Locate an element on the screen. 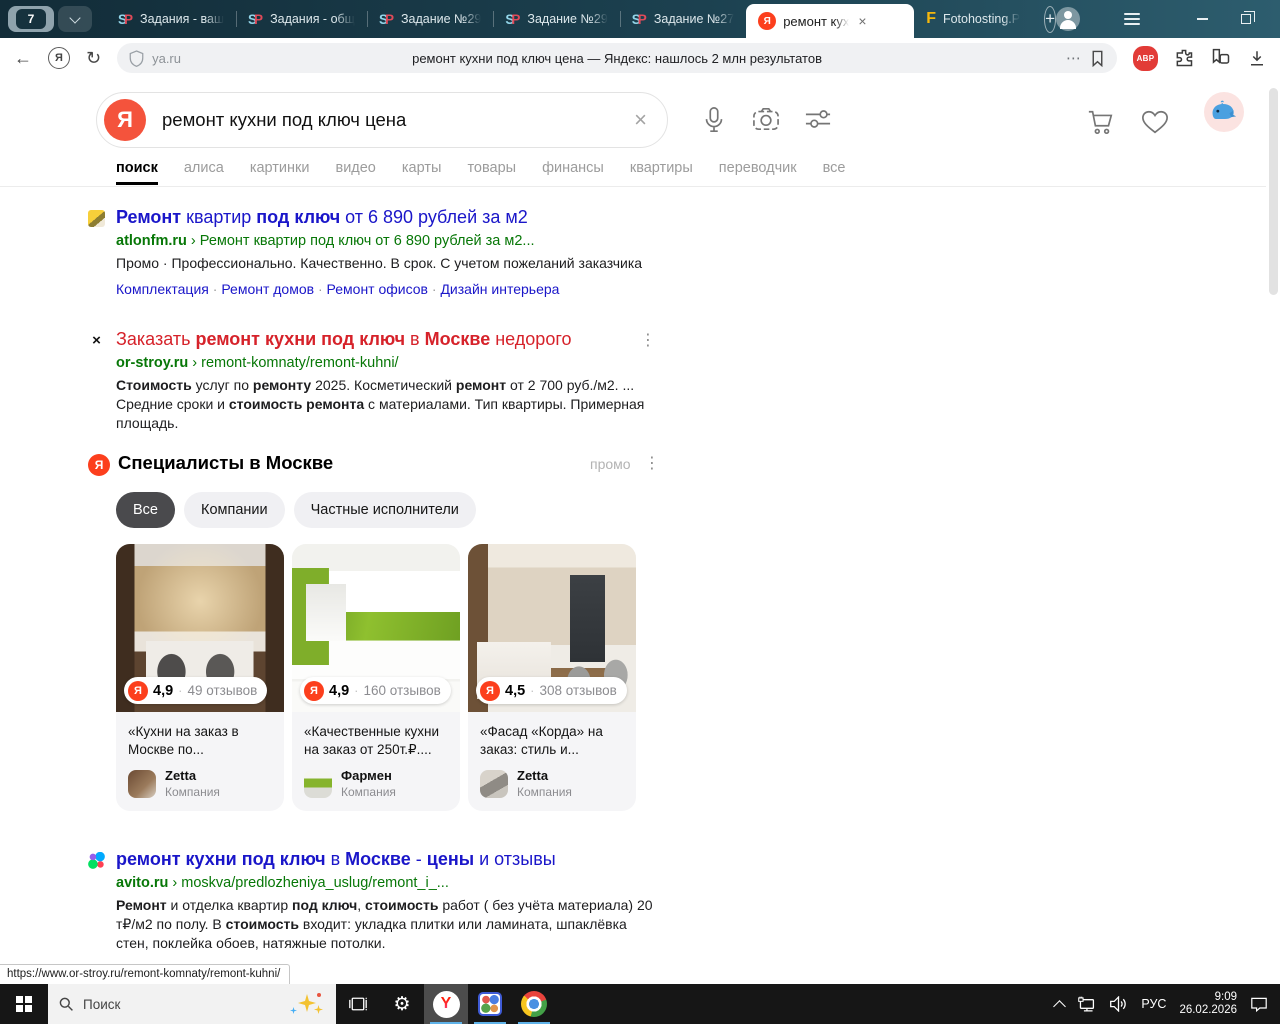 This screenshot has width=1280, height=1024. settings-button: ⚙ is located at coordinates (402, 1004).